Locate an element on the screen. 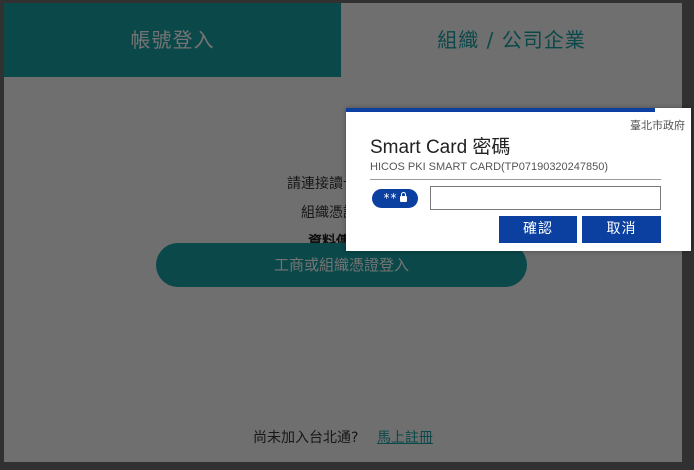 The image size is (694, 470). dialog-divider is located at coordinates (515, 179).